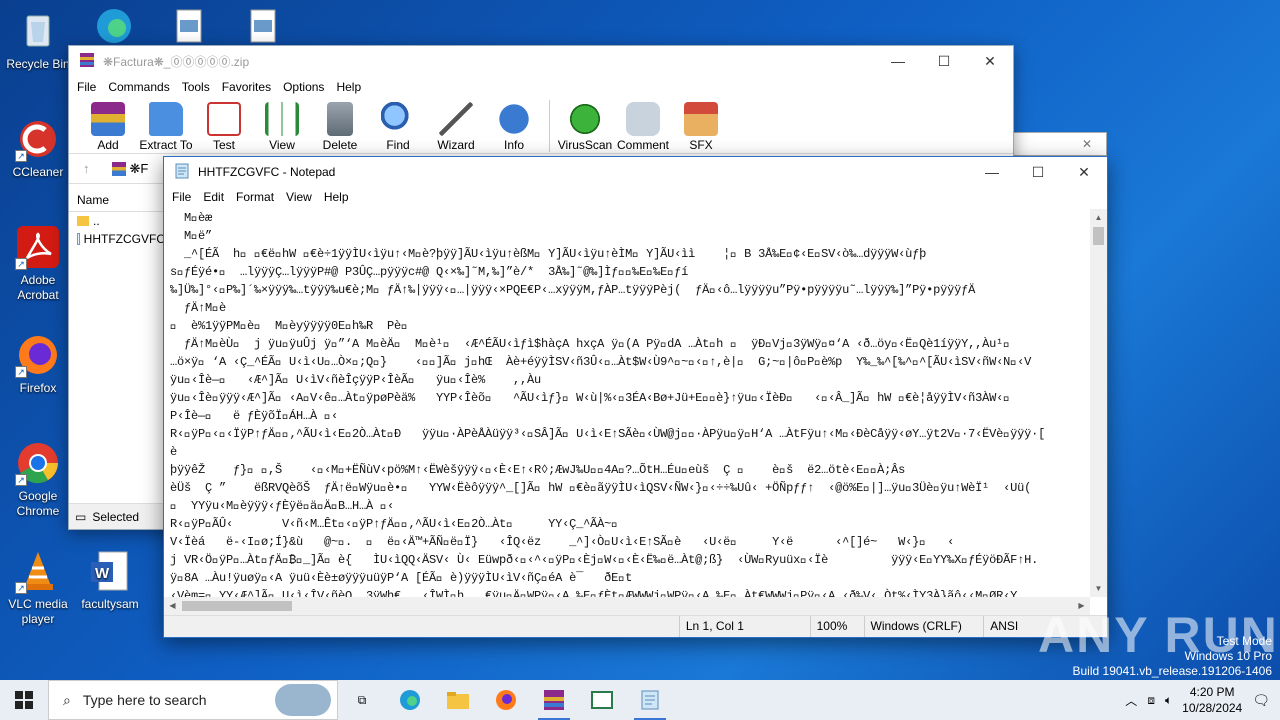 The image size is (1280, 720). I want to click on search-highlight-image, so click(303, 700).